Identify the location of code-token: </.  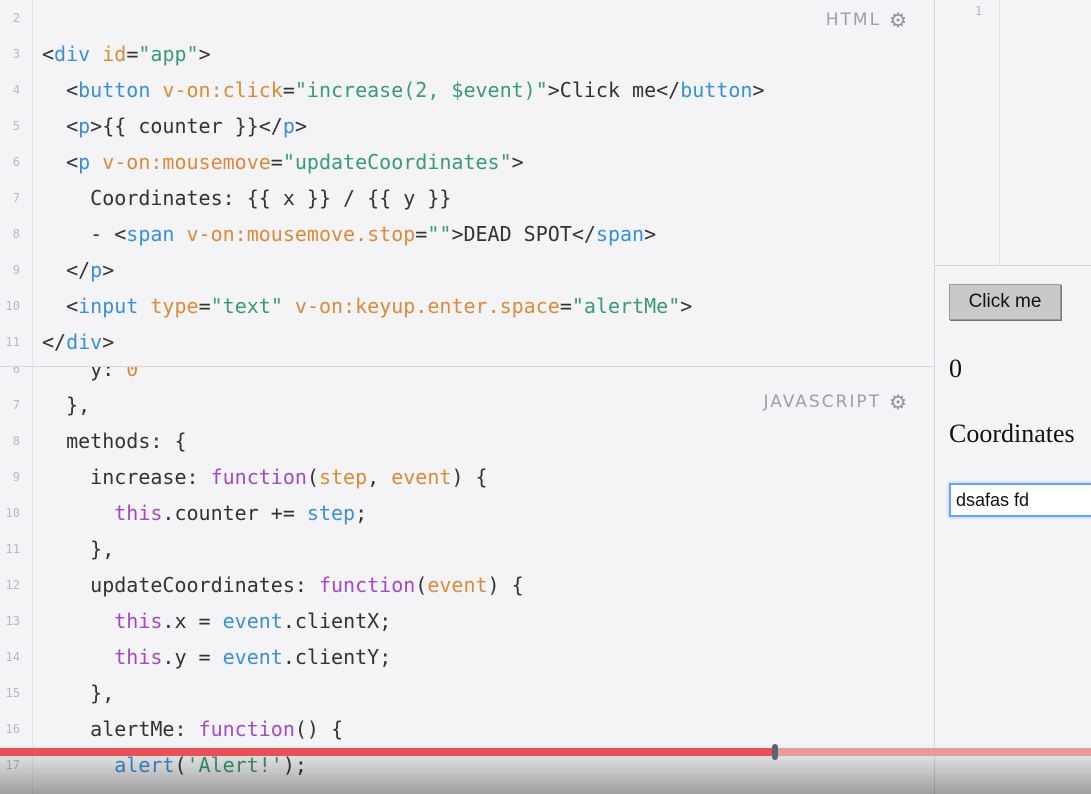
(66, 270).